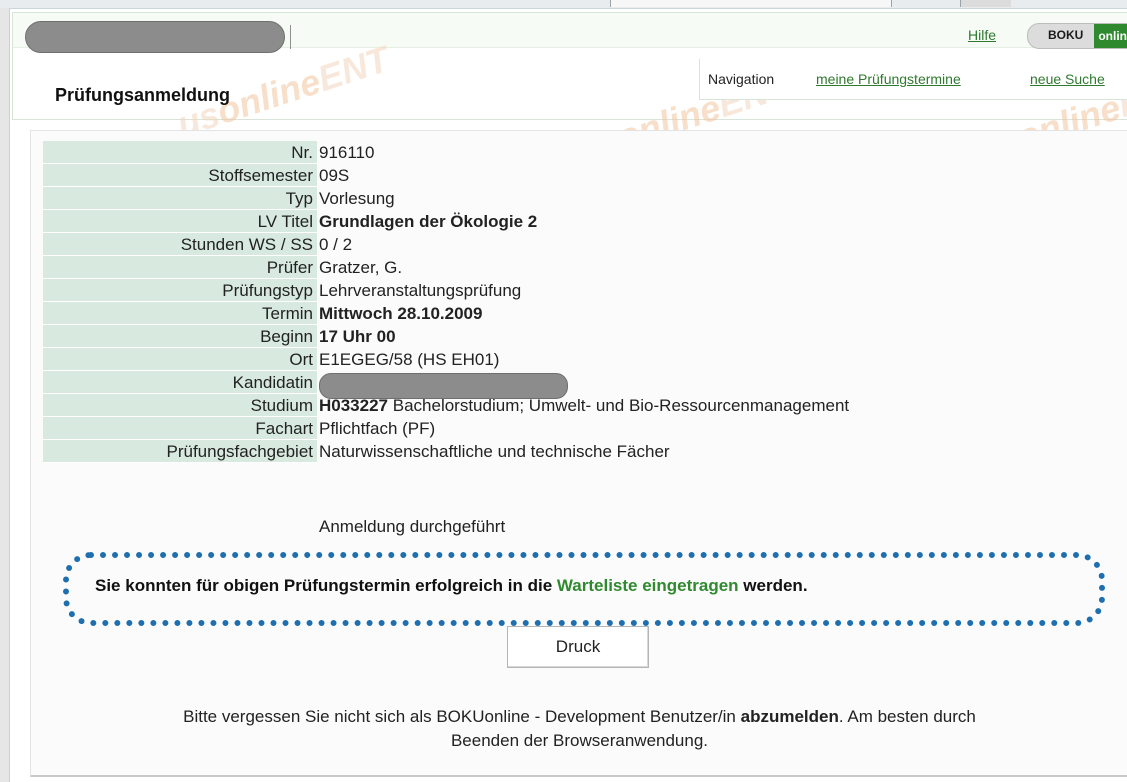 This screenshot has height=782, width=1127. Describe the element at coordinates (180, 267) in the screenshot. I see `detail-label: Prüfer` at that location.